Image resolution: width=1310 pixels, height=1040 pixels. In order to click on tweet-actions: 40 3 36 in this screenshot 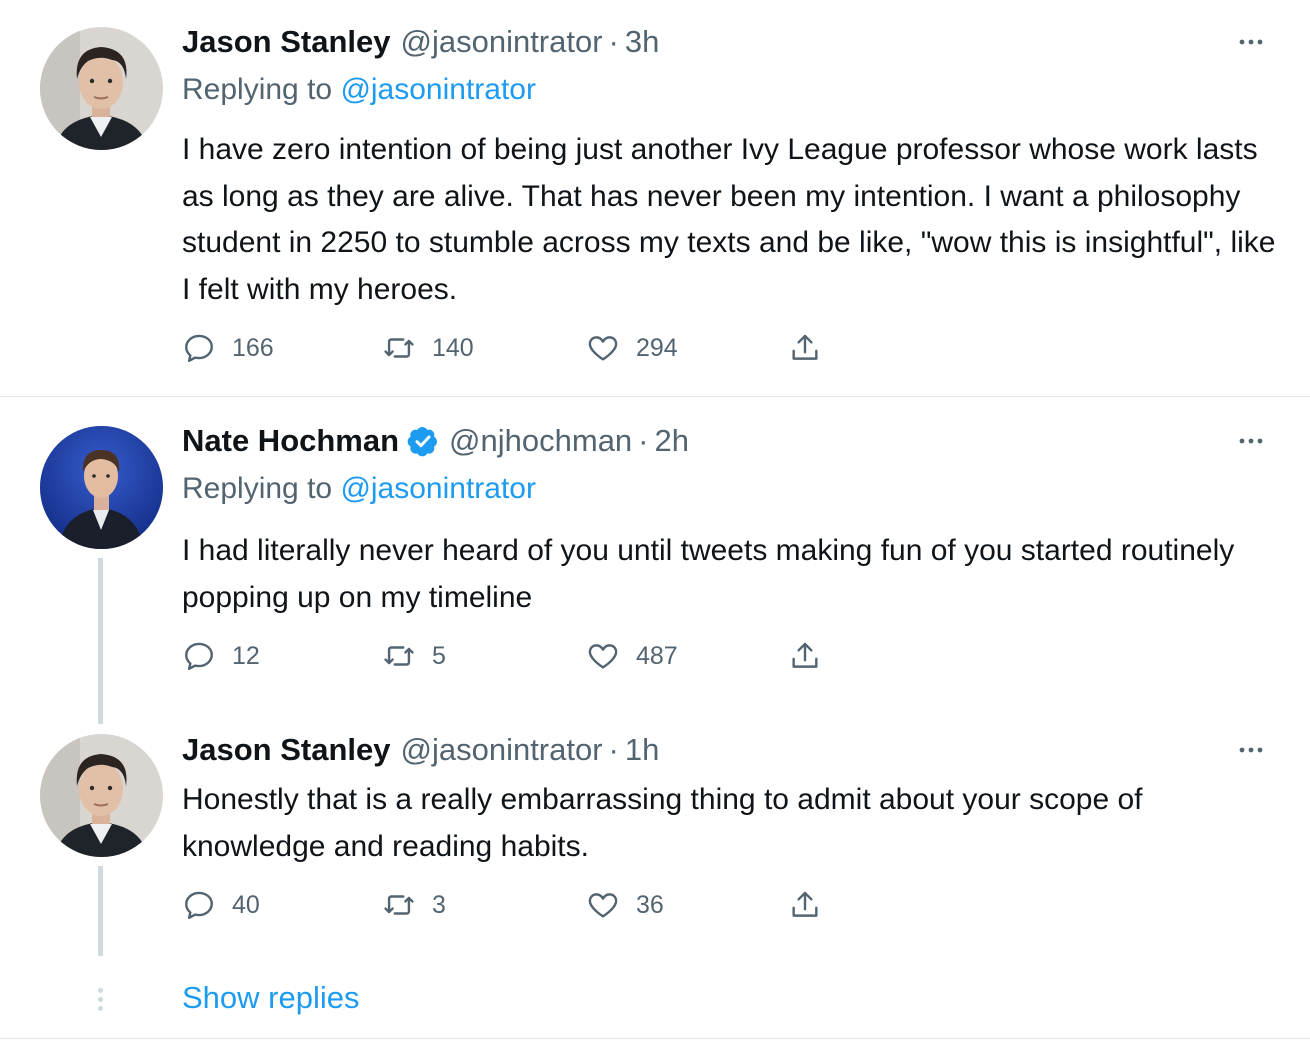, I will do `click(512, 905)`.